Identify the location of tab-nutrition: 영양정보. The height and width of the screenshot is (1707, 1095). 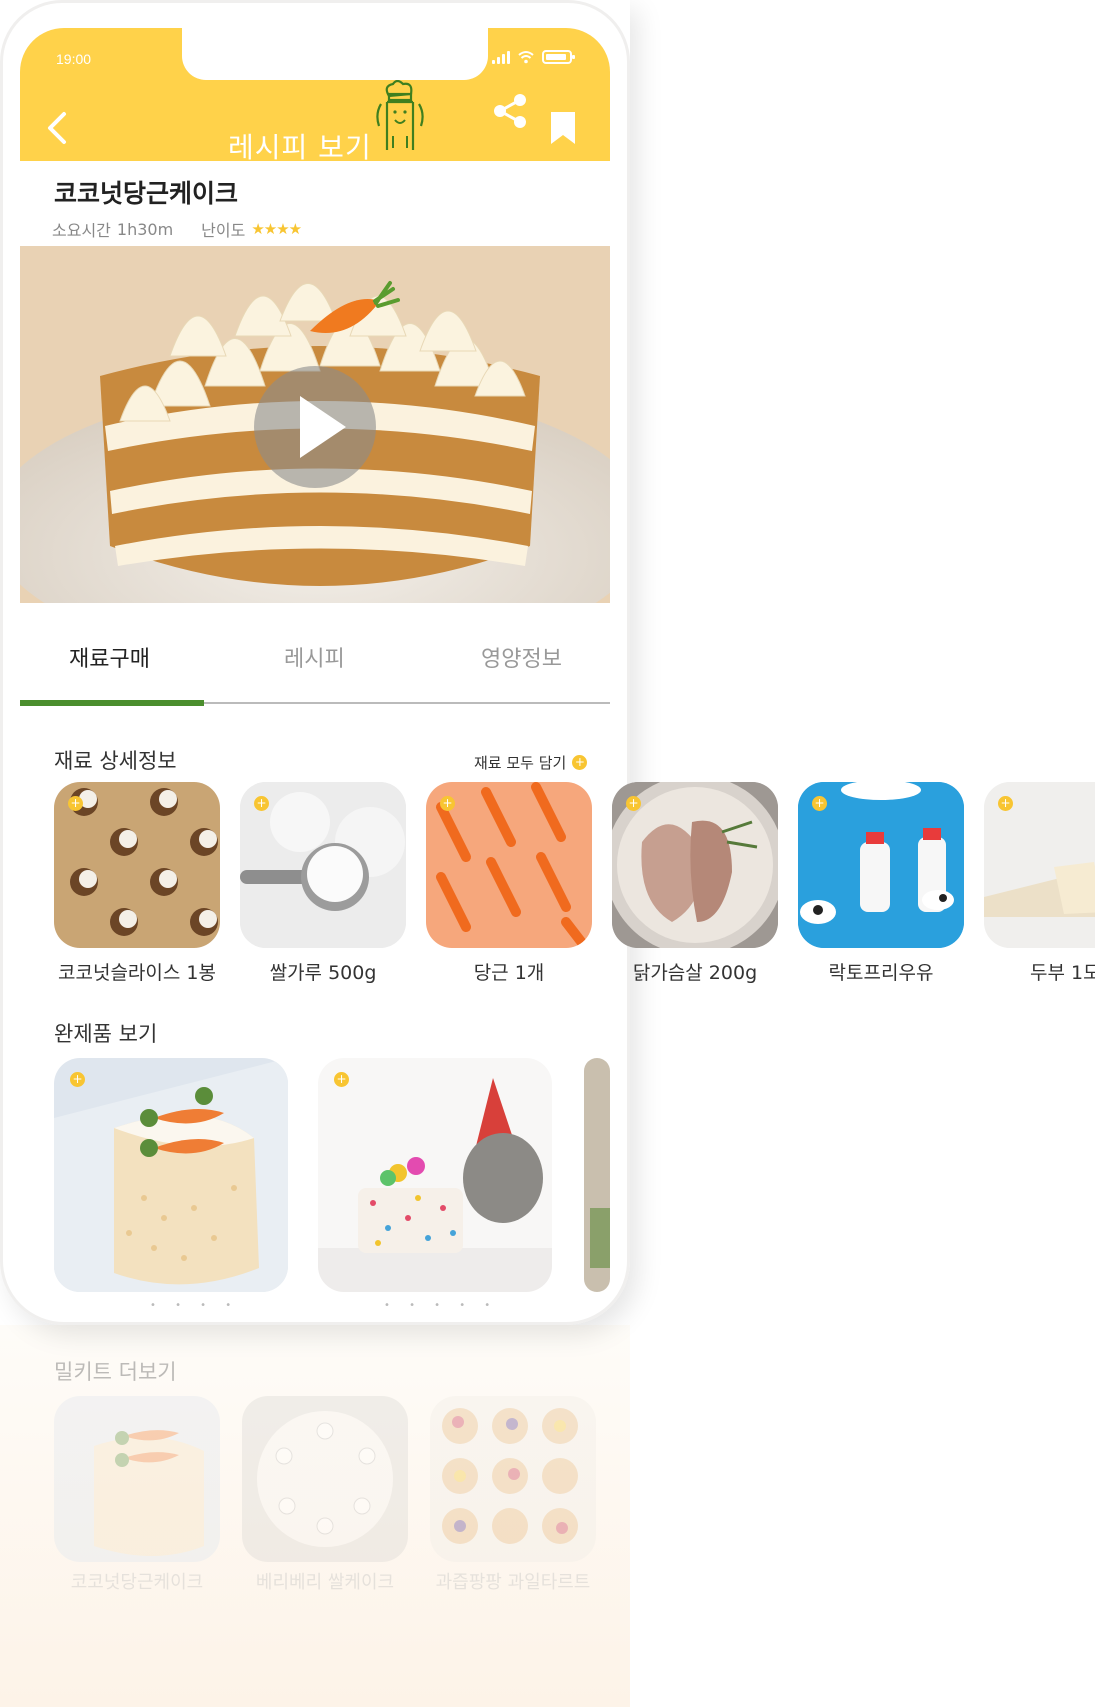
(521, 657).